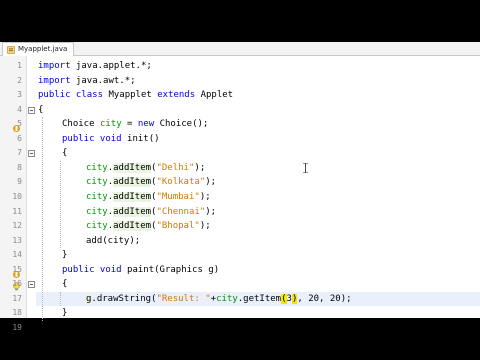  I want to click on code-line: add(city);, so click(113, 241).